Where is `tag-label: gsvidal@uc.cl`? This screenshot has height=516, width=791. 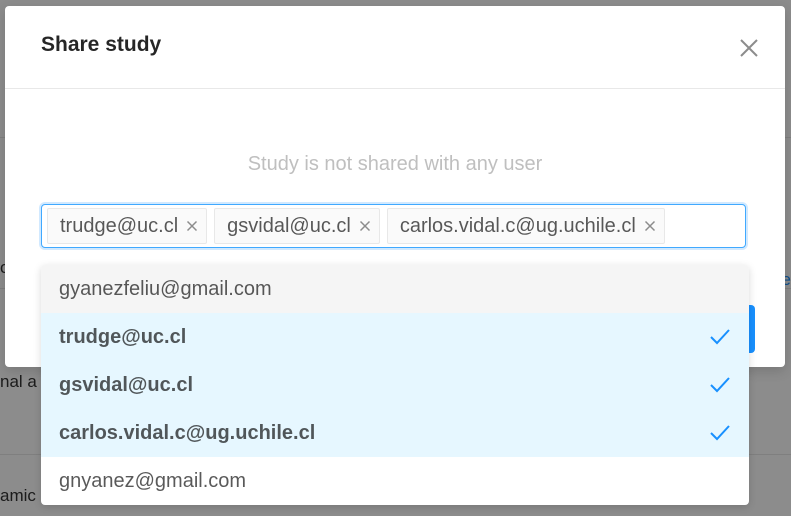
tag-label: gsvidal@uc.cl is located at coordinates (289, 225).